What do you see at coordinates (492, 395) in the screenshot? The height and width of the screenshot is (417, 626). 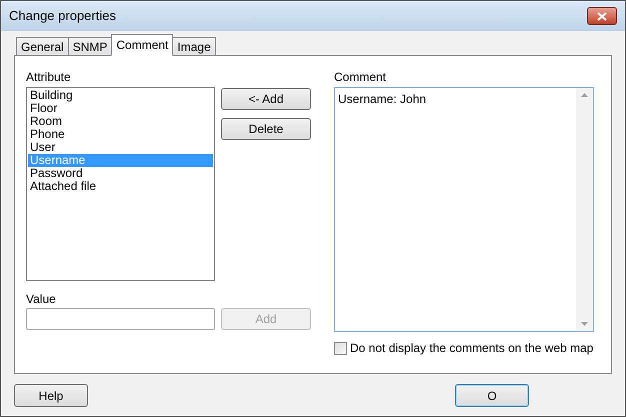 I see `dialog-button: O` at bounding box center [492, 395].